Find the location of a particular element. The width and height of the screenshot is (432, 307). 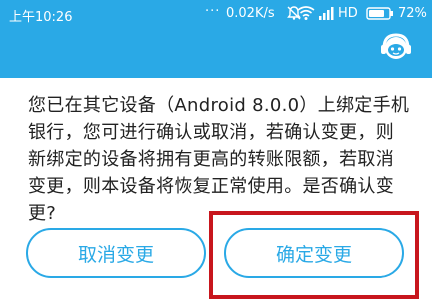

confirm-change-label: 确定变更 is located at coordinates (313, 254).